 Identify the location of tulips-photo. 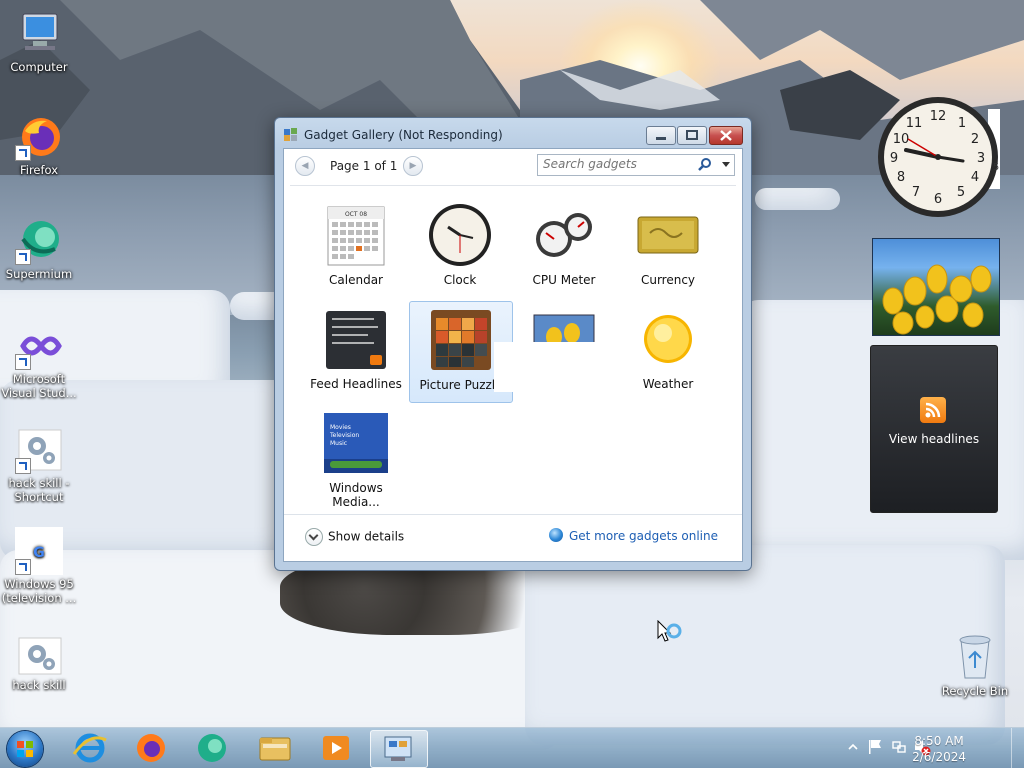
(937, 299).